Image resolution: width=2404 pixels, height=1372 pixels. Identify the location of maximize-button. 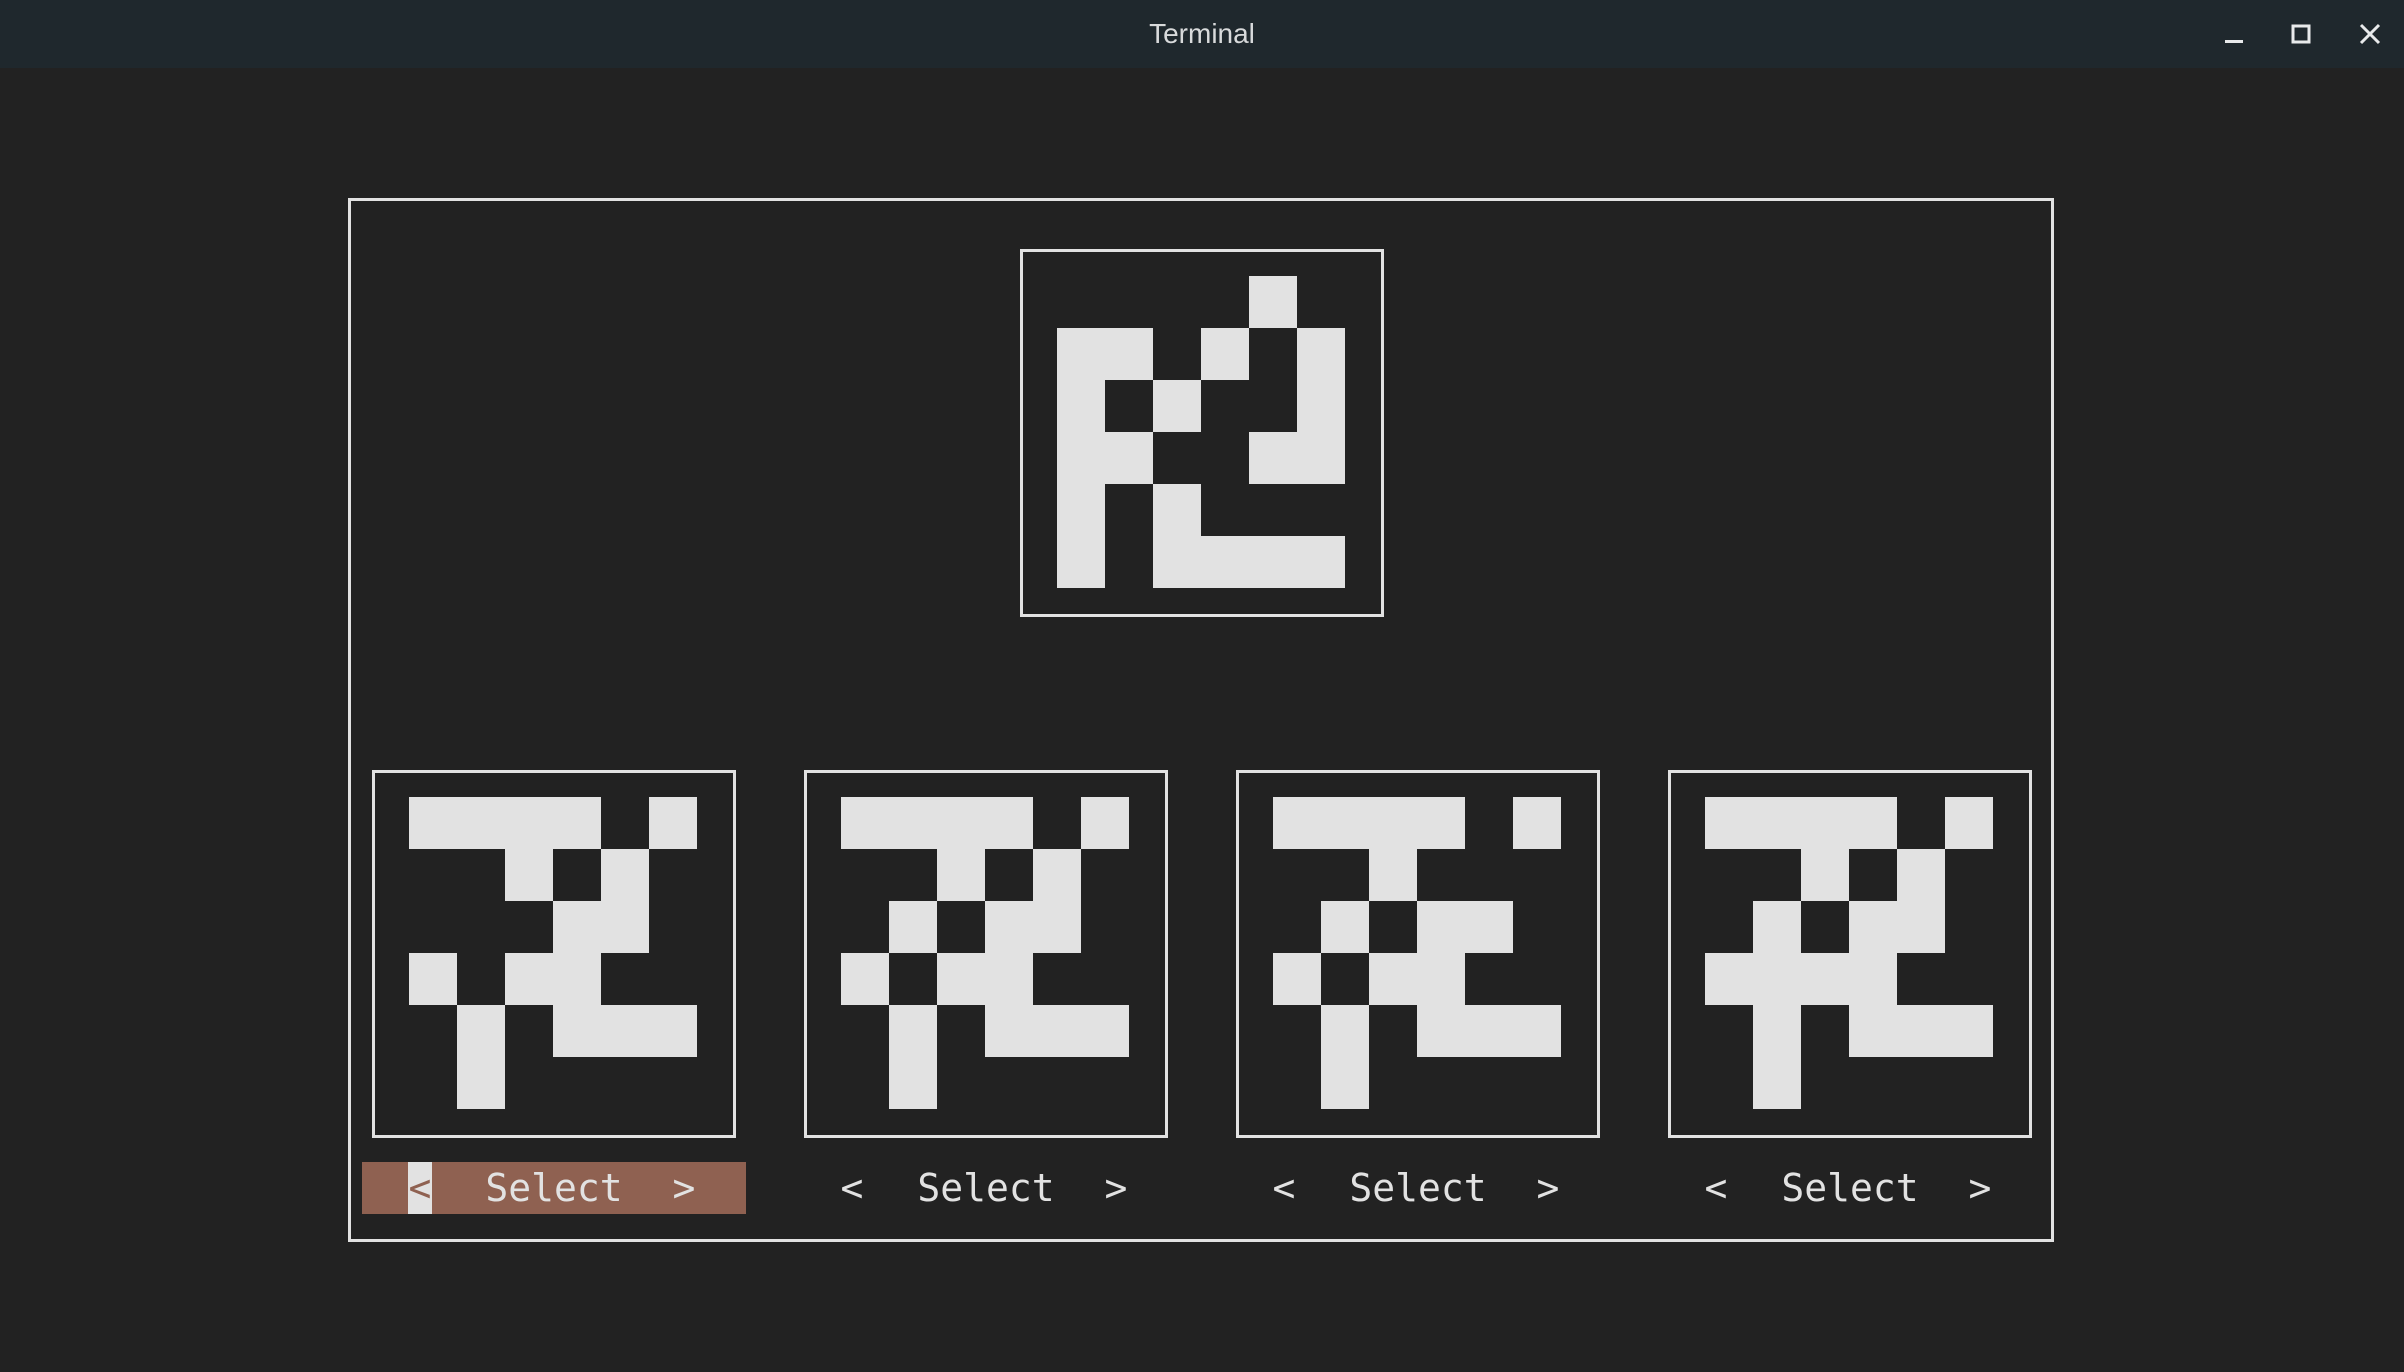
(2301, 34).